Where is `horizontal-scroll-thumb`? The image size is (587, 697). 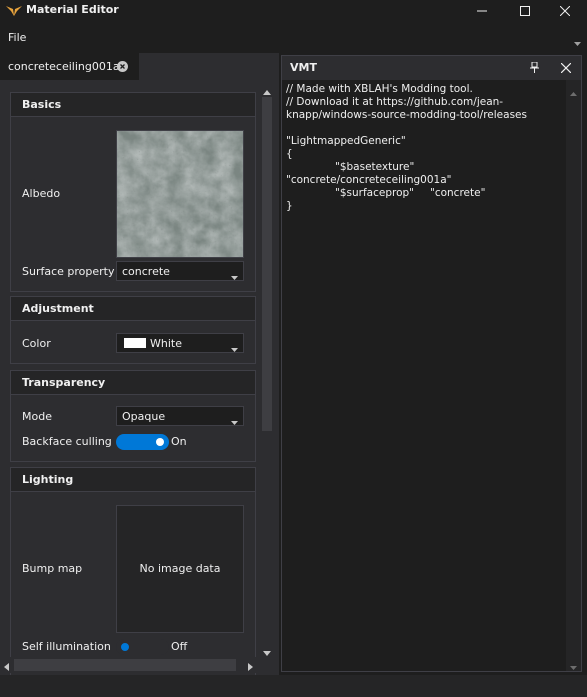
horizontal-scroll-thumb is located at coordinates (125, 665).